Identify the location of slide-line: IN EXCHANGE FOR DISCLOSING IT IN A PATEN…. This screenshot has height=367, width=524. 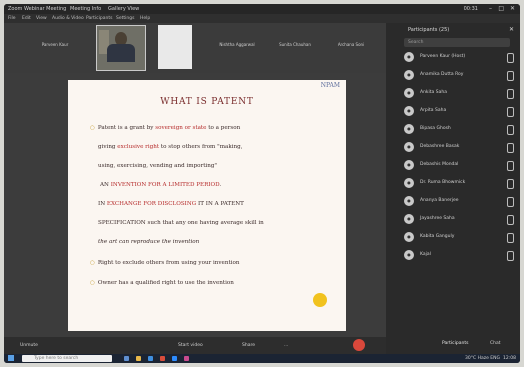
(171, 204).